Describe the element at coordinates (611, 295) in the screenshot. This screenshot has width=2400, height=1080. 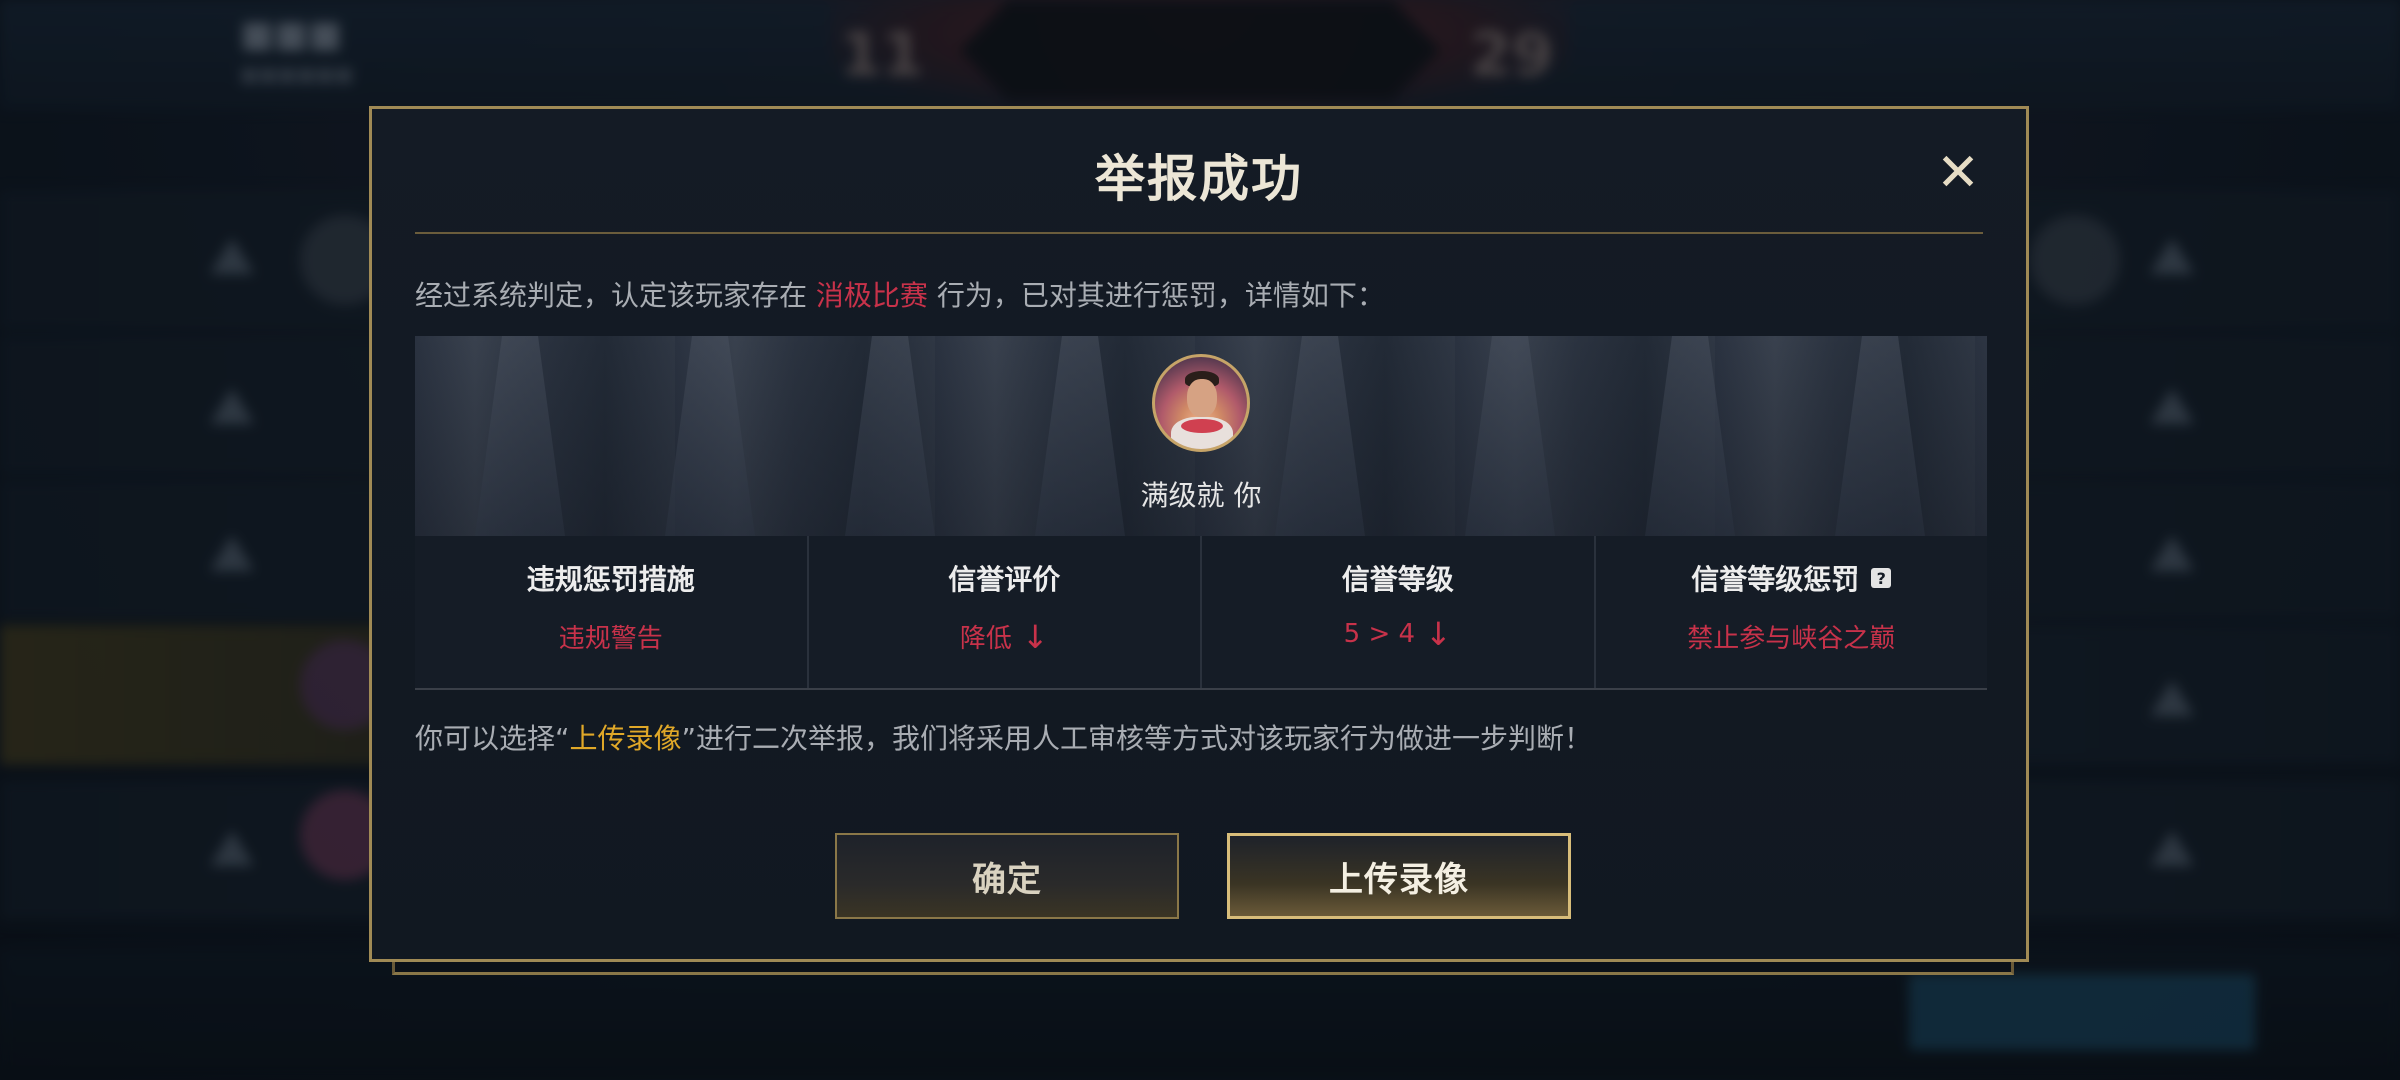
I see `verdict-prefix: 经过系统判定，认定该玩家存在` at that location.